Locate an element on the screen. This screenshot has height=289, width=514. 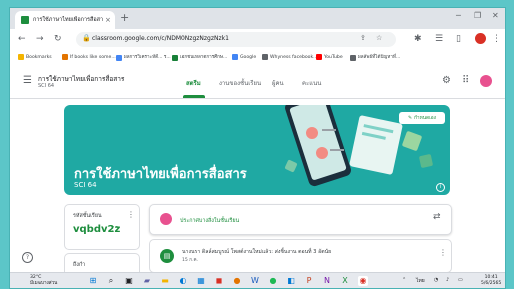
bookmark-label: Bookmarks is located at coordinates (39, 57).